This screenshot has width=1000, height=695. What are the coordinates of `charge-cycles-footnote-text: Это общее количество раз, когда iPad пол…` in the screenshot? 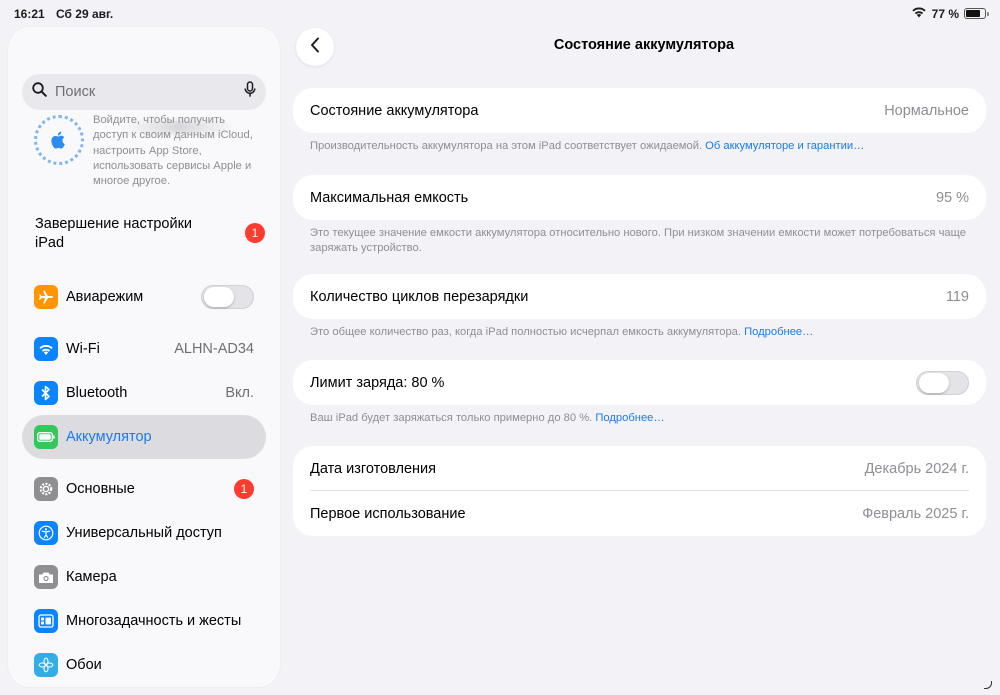 It's located at (526, 332).